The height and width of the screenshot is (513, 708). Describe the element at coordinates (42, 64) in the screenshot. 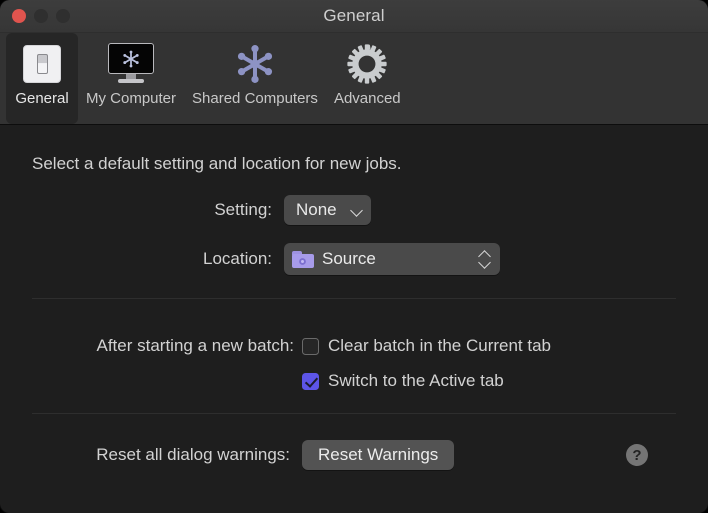

I see `light-switch-icon` at that location.